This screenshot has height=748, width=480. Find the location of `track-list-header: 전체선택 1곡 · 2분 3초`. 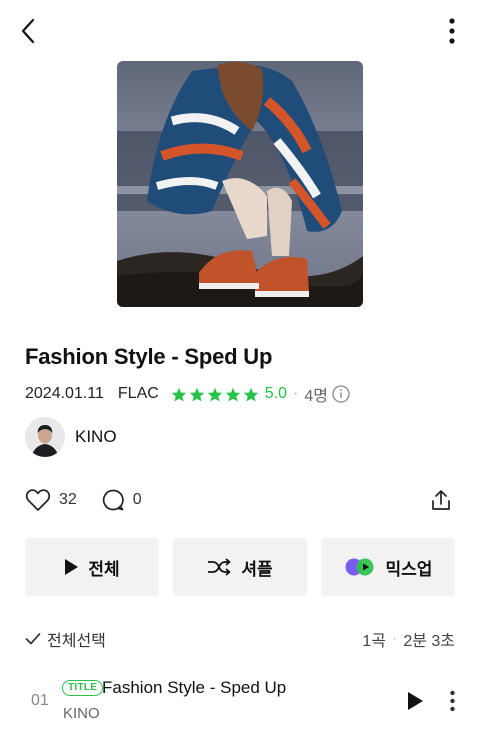

track-list-header: 전체선택 1곡 · 2분 3초 is located at coordinates (240, 639).